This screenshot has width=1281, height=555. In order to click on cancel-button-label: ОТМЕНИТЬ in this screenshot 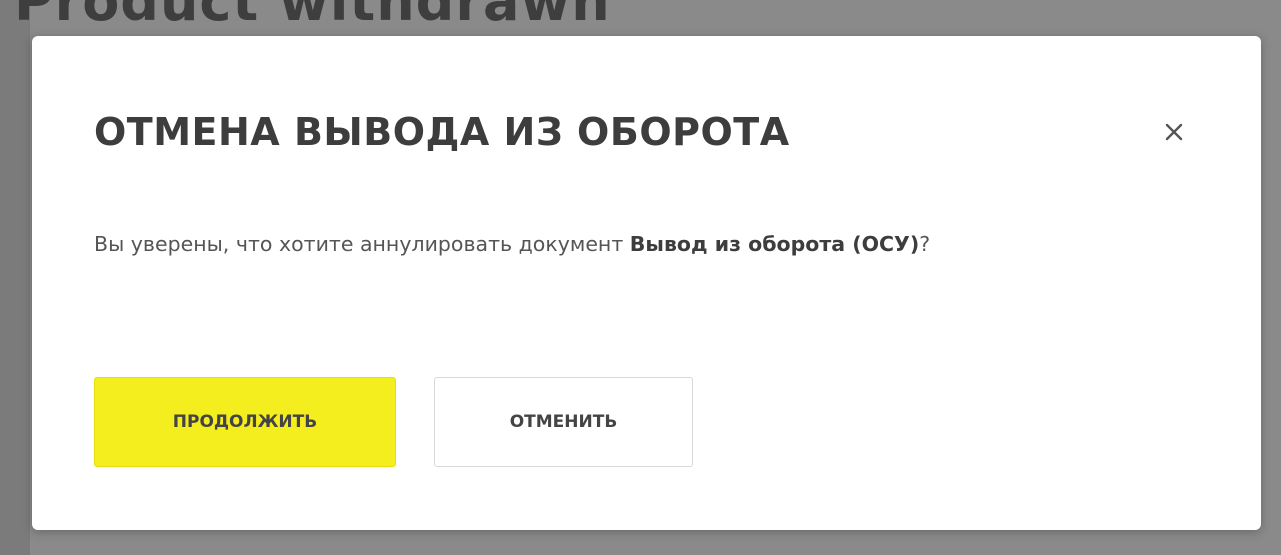, I will do `click(563, 422)`.